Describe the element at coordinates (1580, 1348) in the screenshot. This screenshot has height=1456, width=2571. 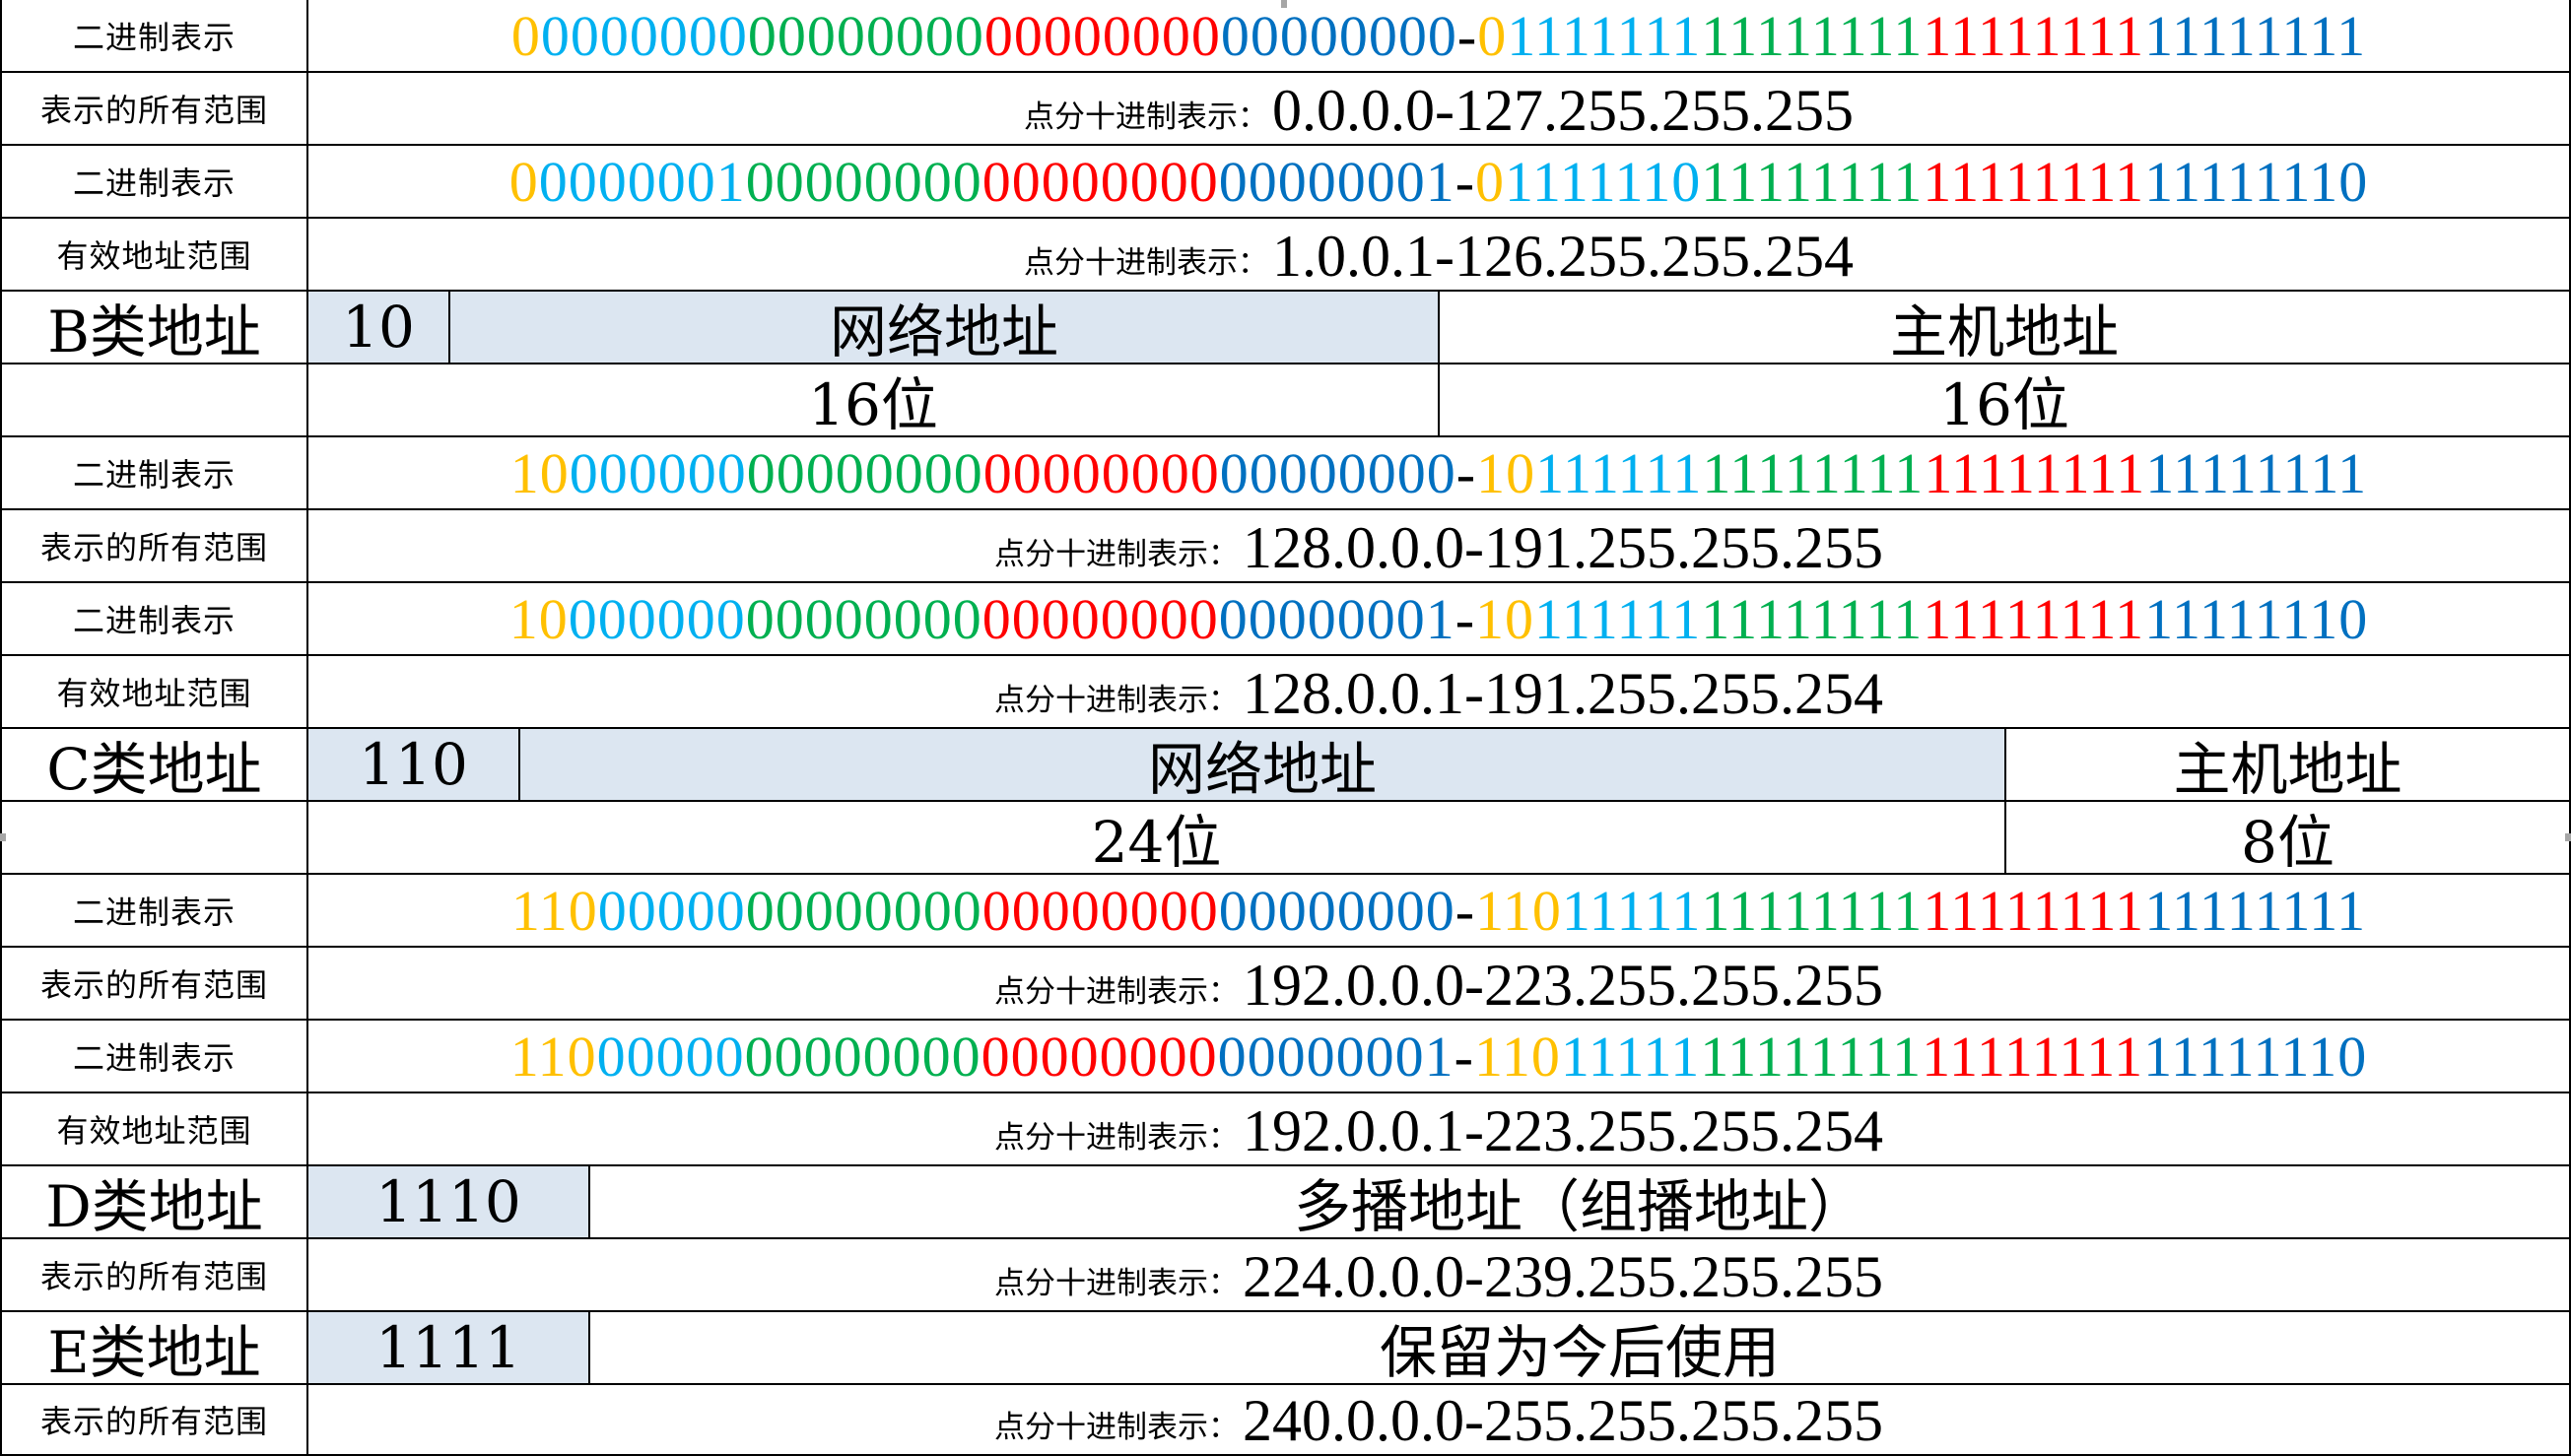
I see `class-e-description: 保留为今后使用` at that location.